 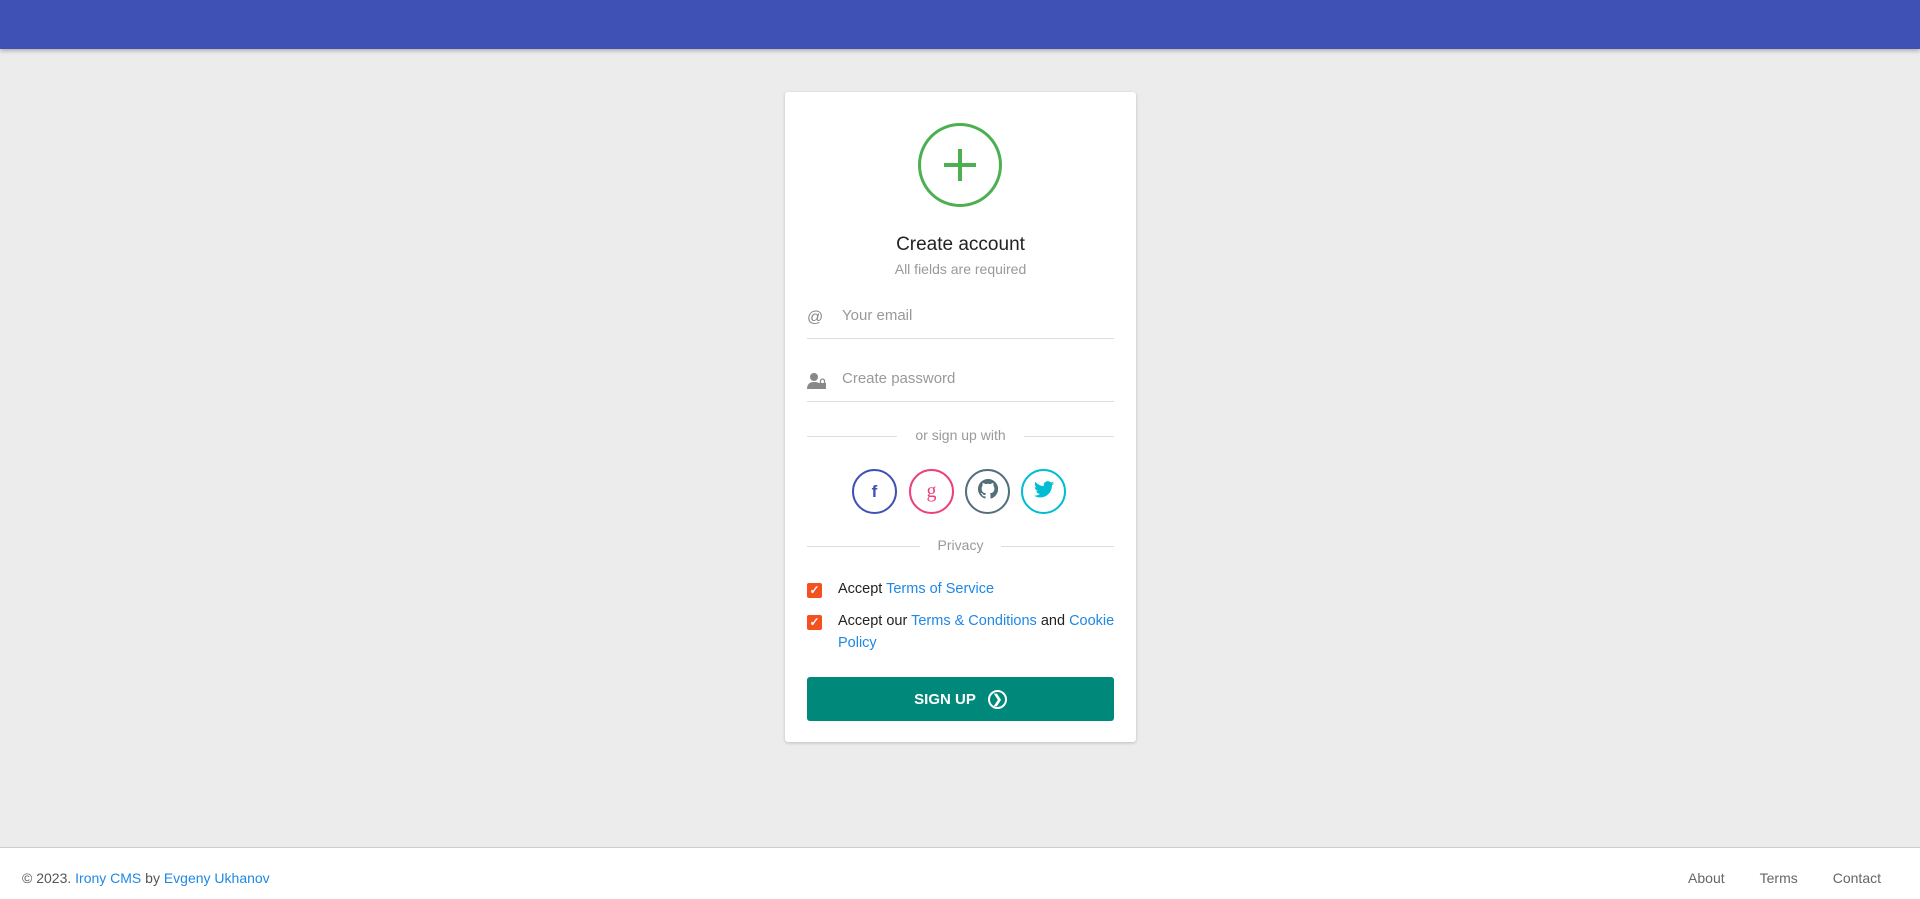 What do you see at coordinates (49, 878) in the screenshot?
I see `copyright-text: © 2023.` at bounding box center [49, 878].